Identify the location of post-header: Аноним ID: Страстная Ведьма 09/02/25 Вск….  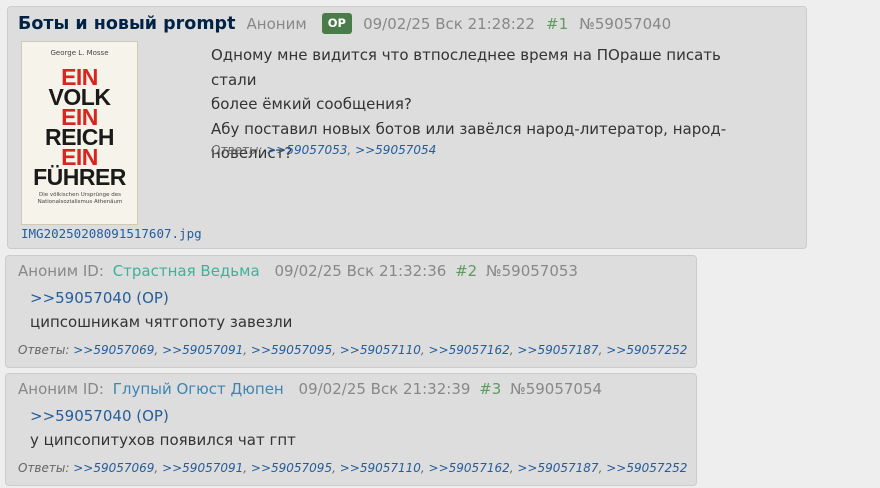
(300, 271).